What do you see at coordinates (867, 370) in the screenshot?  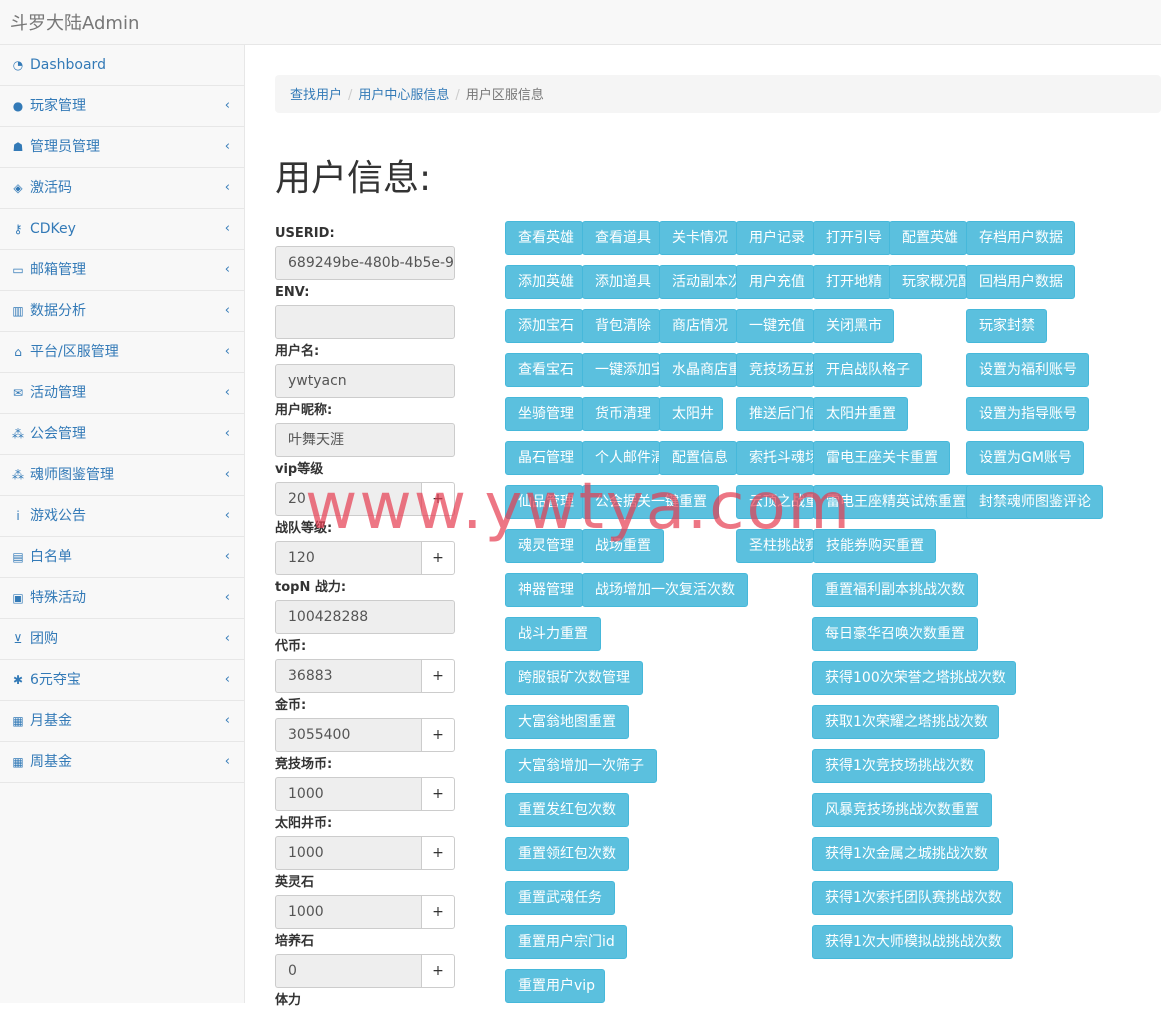 I see `action-button: 开启战队格子` at bounding box center [867, 370].